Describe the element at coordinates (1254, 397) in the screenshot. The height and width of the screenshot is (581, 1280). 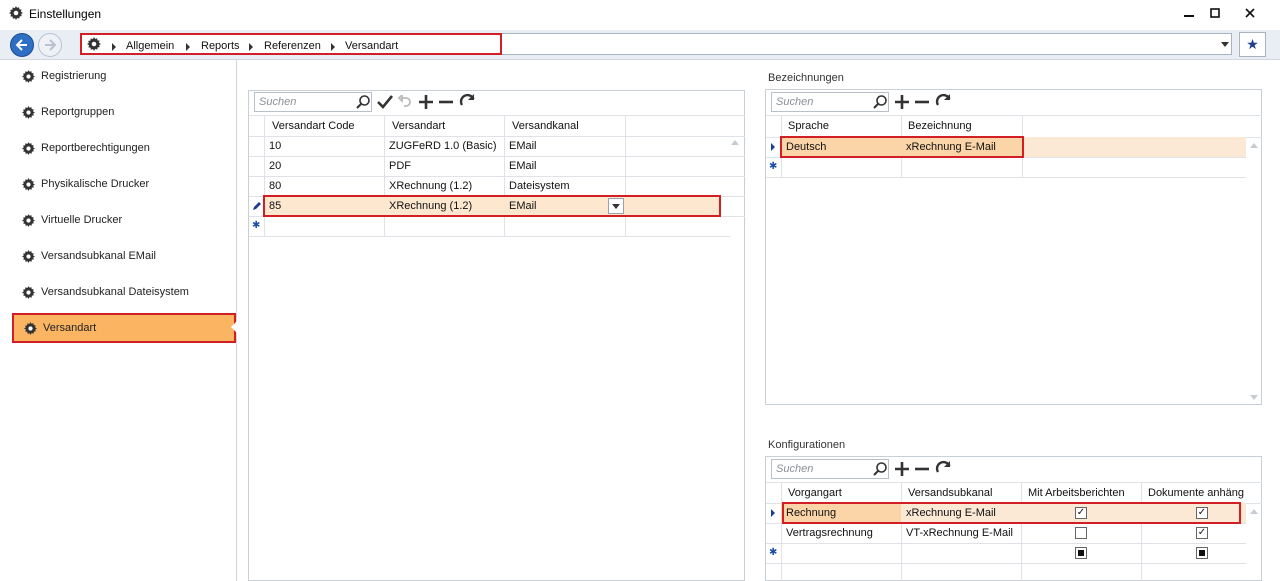
I see `scroll-down-icon` at that location.